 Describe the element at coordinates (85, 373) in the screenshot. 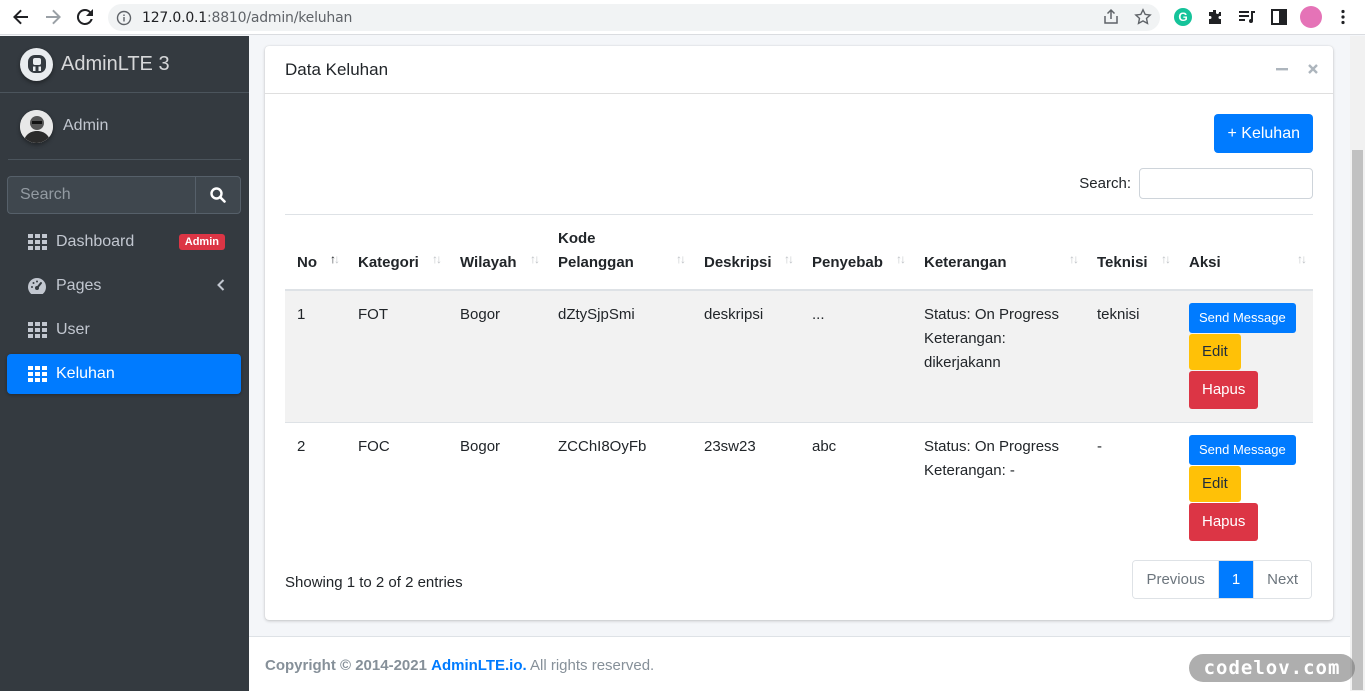

I see `sidebar-item-label: Keluhan` at that location.